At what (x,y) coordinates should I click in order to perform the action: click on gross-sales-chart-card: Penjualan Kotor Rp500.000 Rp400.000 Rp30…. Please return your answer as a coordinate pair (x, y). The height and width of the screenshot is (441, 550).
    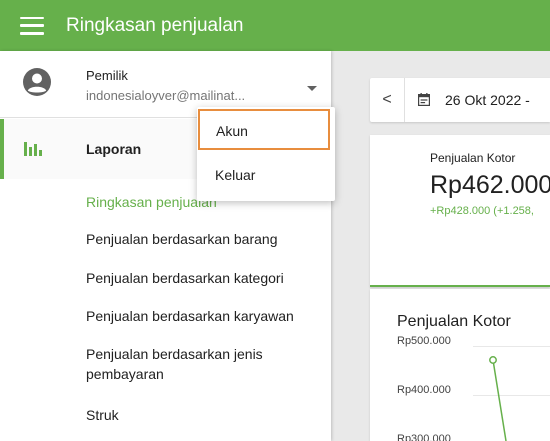
    Looking at the image, I should click on (460, 365).